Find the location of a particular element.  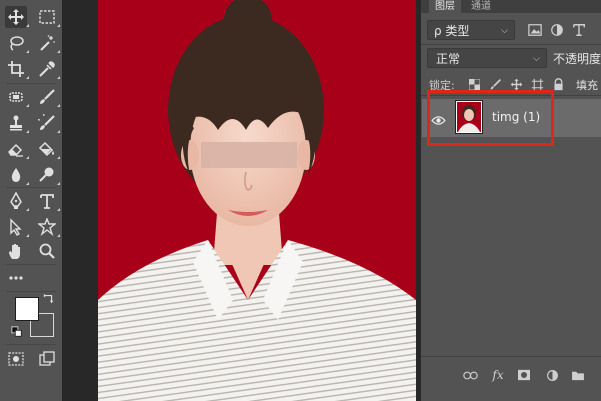

tab-channels: 通道 is located at coordinates (481, 6).